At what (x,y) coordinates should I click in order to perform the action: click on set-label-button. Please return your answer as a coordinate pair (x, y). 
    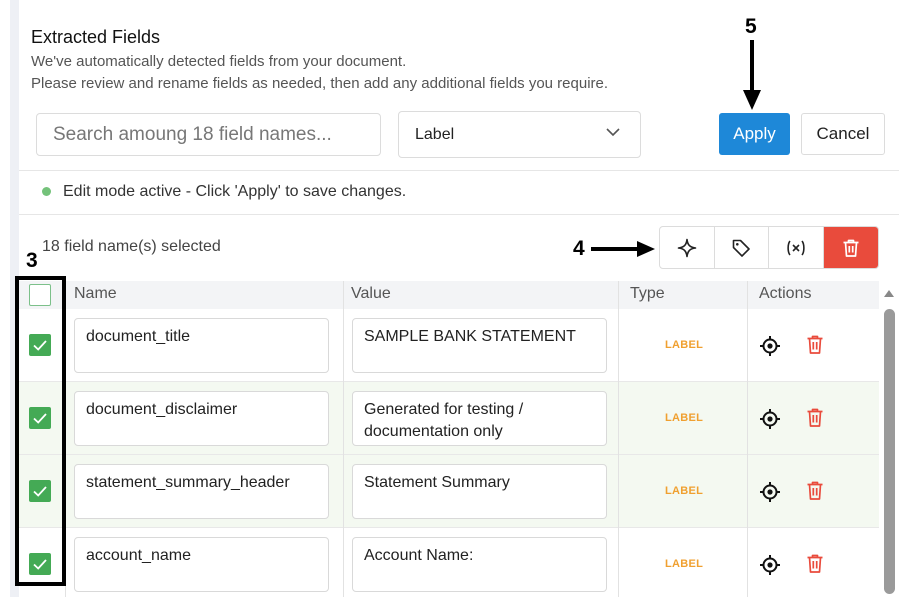
    Looking at the image, I should click on (742, 247).